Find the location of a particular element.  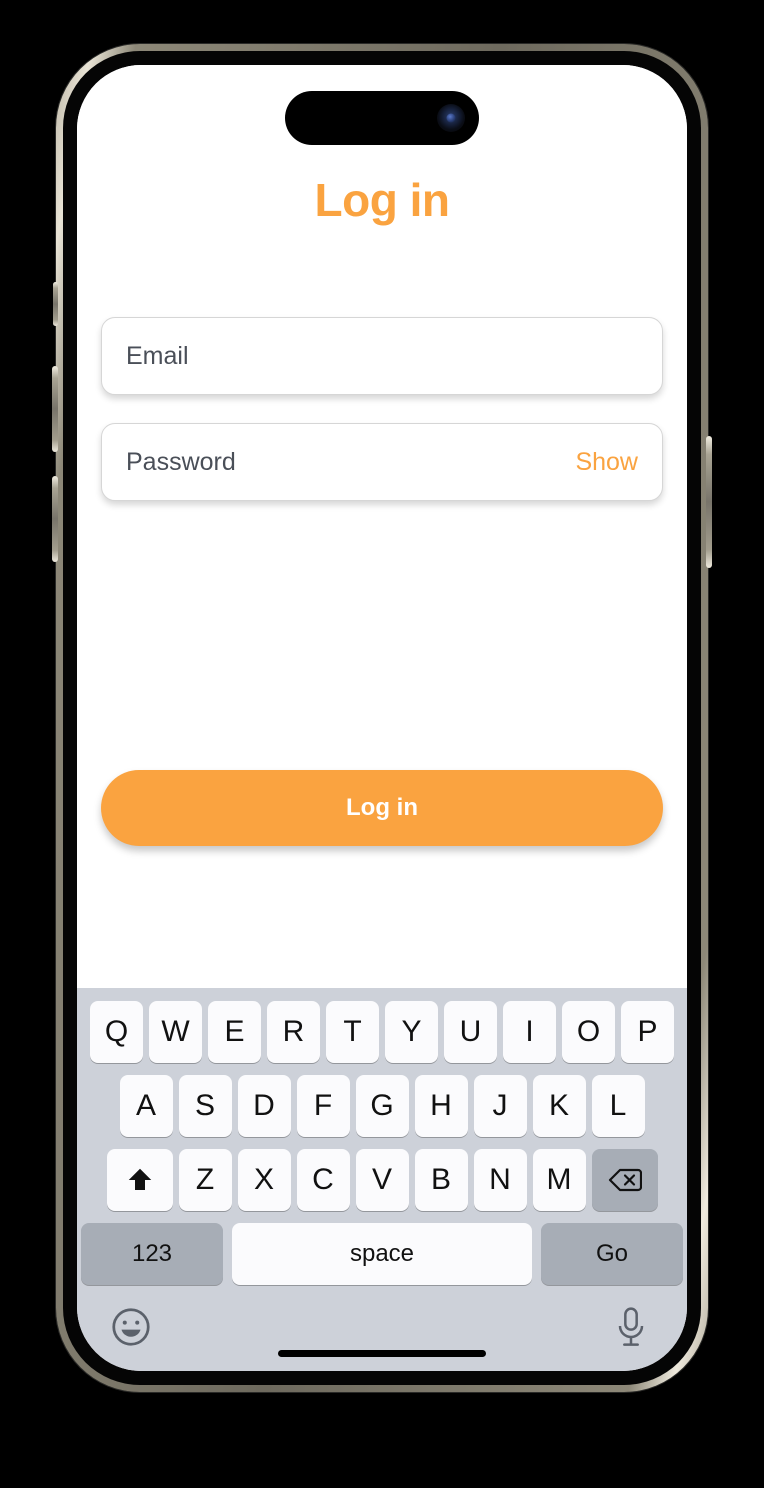

key-u: U is located at coordinates (470, 1032).